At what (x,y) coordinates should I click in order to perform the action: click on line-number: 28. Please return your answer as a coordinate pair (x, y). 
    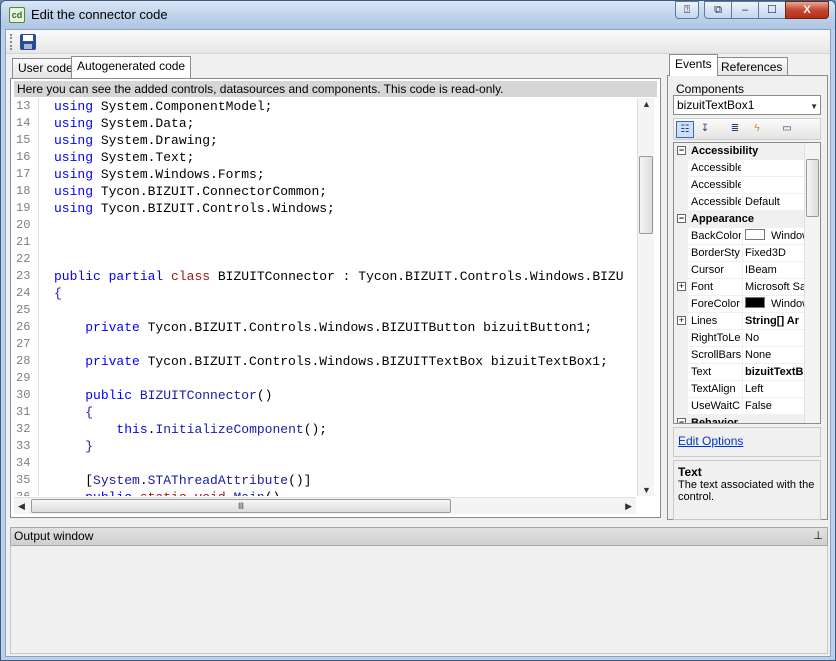
    Looking at the image, I should click on (23, 361).